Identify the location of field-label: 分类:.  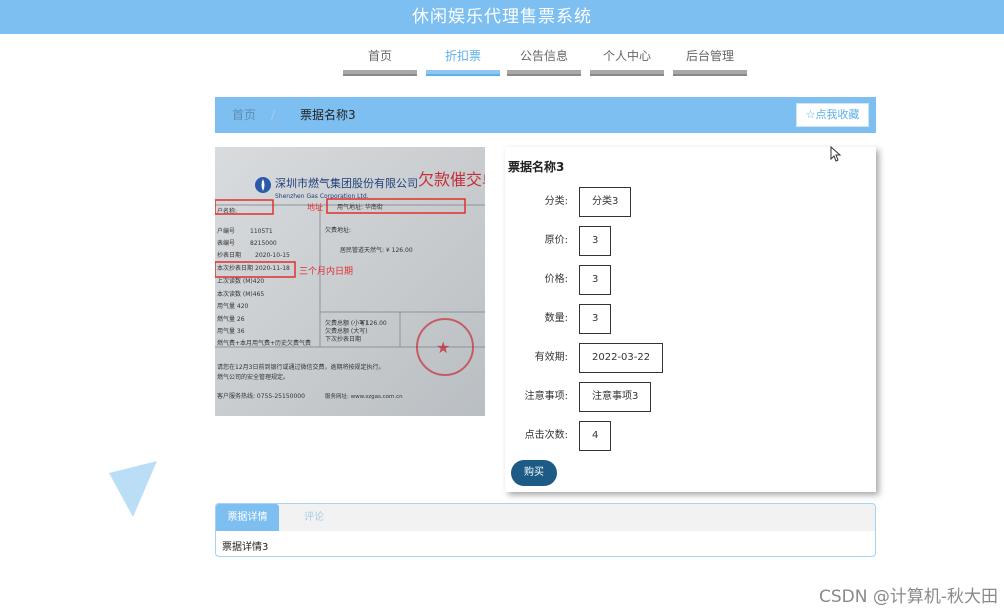
(556, 201).